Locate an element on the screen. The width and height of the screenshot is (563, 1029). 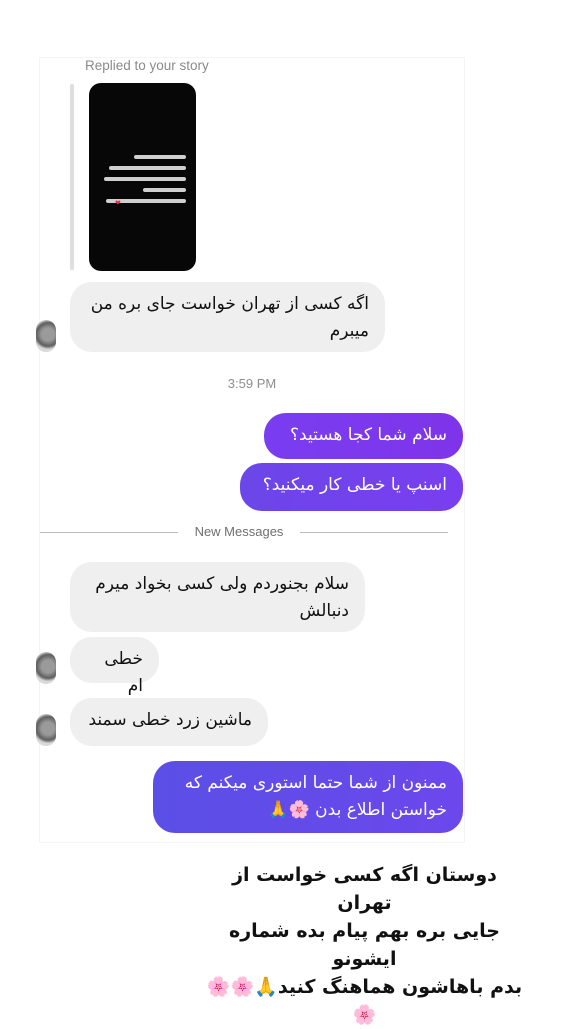
story-thumbnail: ❤ is located at coordinates (142, 177).